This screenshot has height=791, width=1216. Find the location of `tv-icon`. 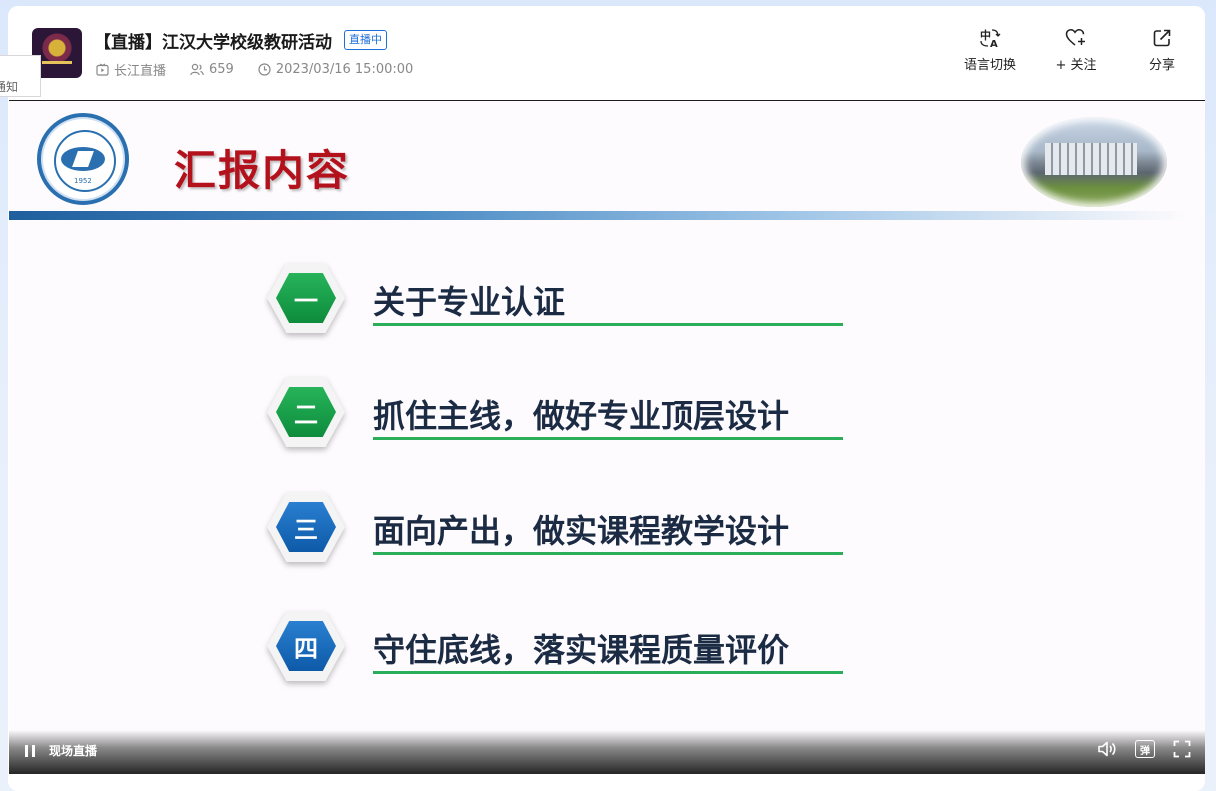

tv-icon is located at coordinates (102, 69).